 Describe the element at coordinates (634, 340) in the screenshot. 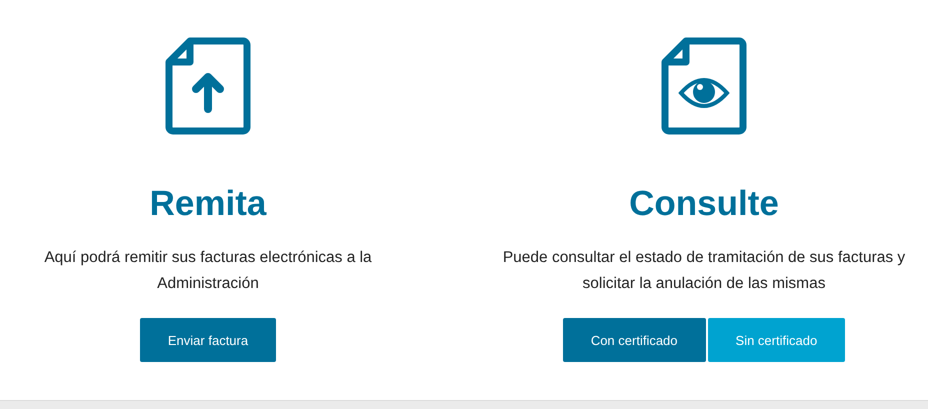

I see `primary-button: Con certificado` at that location.